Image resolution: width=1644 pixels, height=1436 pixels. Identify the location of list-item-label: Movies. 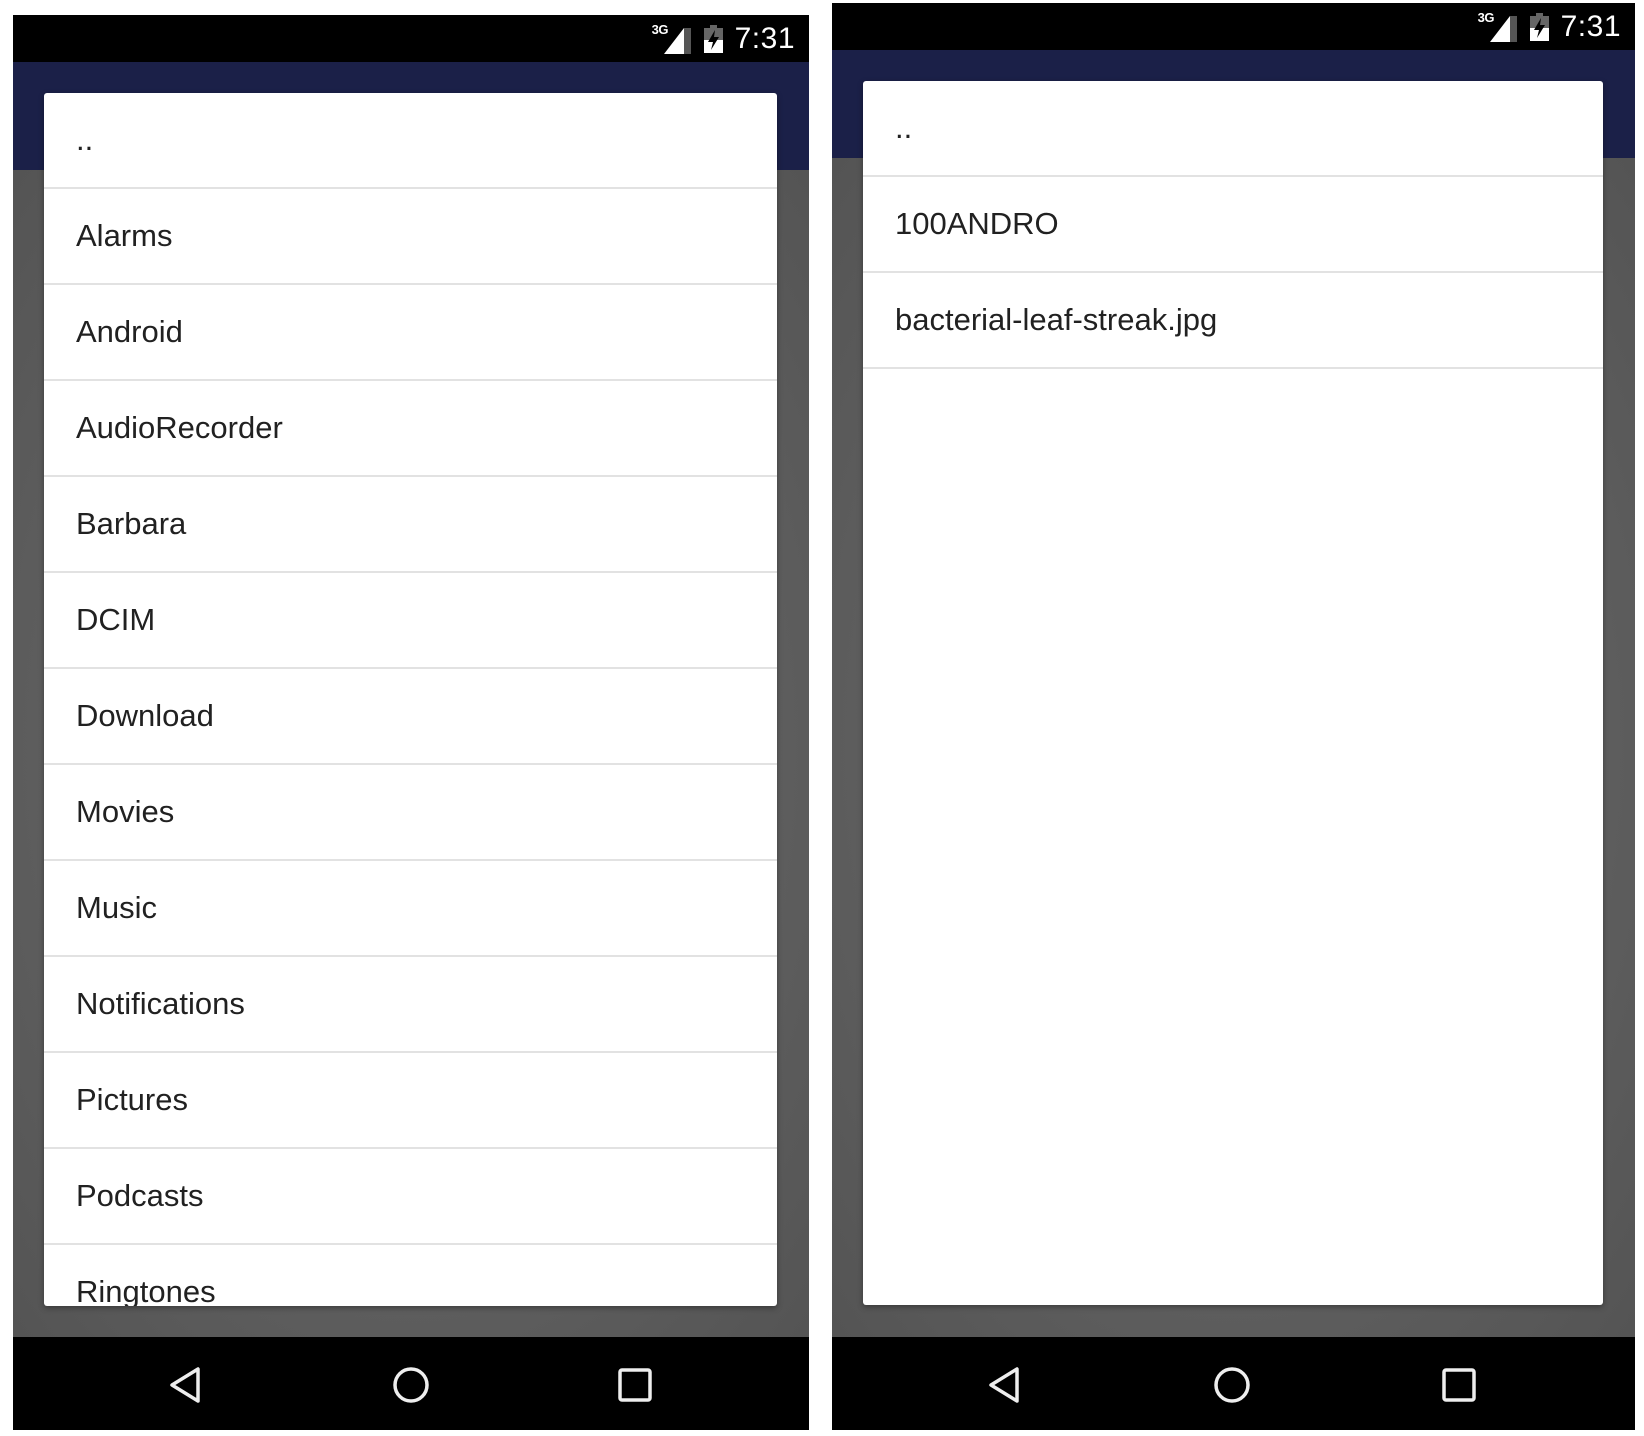
(125, 811).